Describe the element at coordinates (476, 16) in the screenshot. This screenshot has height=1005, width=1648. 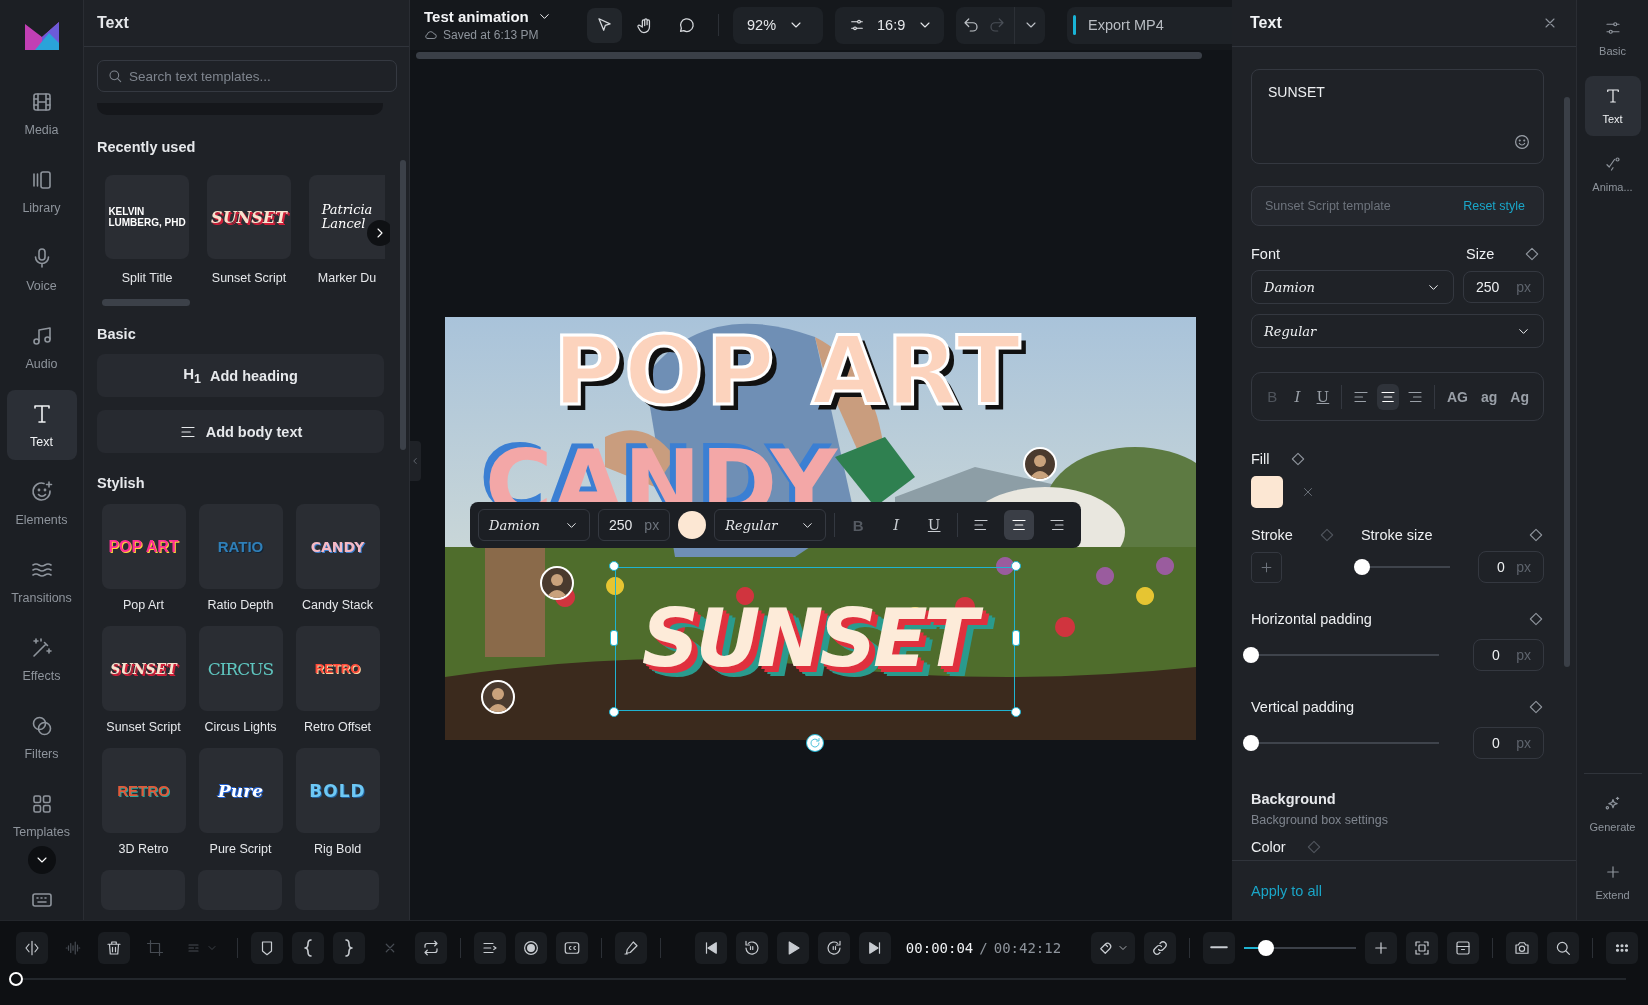
I see `project-title: Test animation` at that location.